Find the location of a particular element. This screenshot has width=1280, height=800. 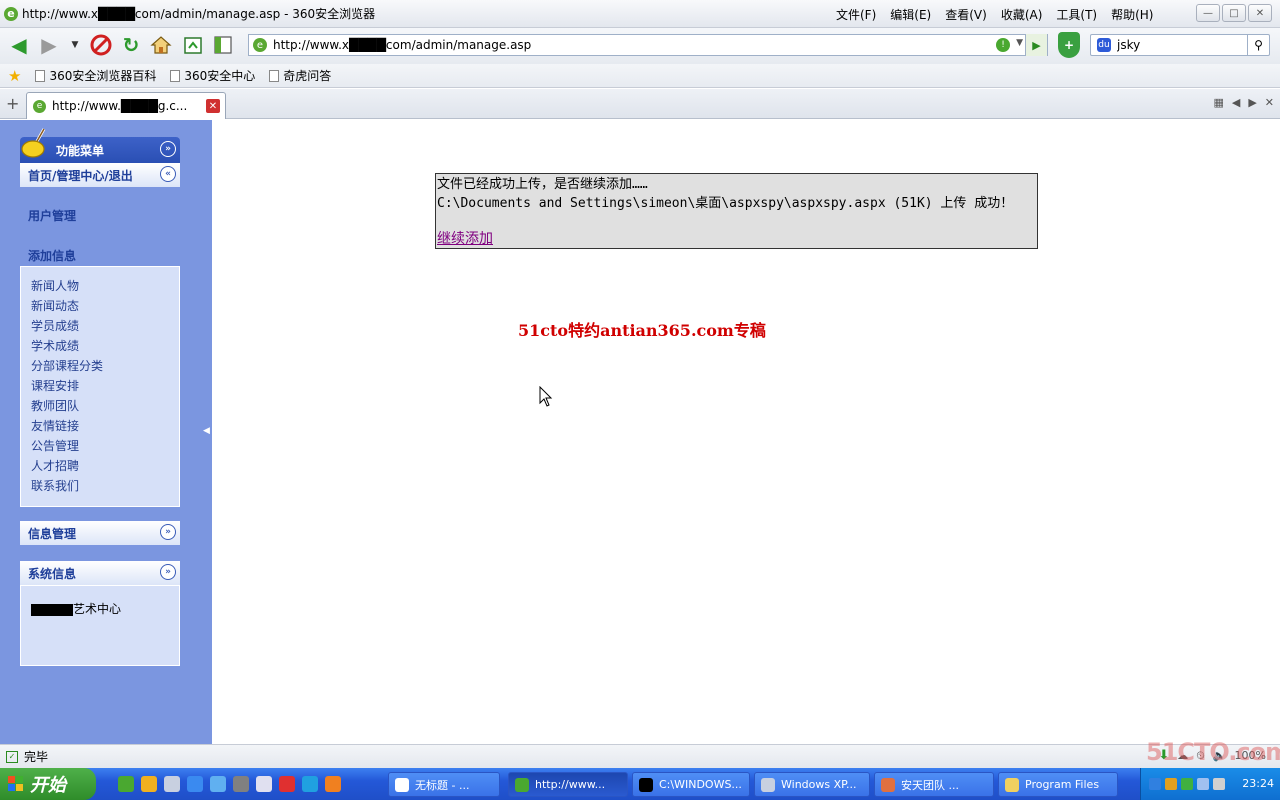

favorites-star-icon: ★ is located at coordinates (14, 76).